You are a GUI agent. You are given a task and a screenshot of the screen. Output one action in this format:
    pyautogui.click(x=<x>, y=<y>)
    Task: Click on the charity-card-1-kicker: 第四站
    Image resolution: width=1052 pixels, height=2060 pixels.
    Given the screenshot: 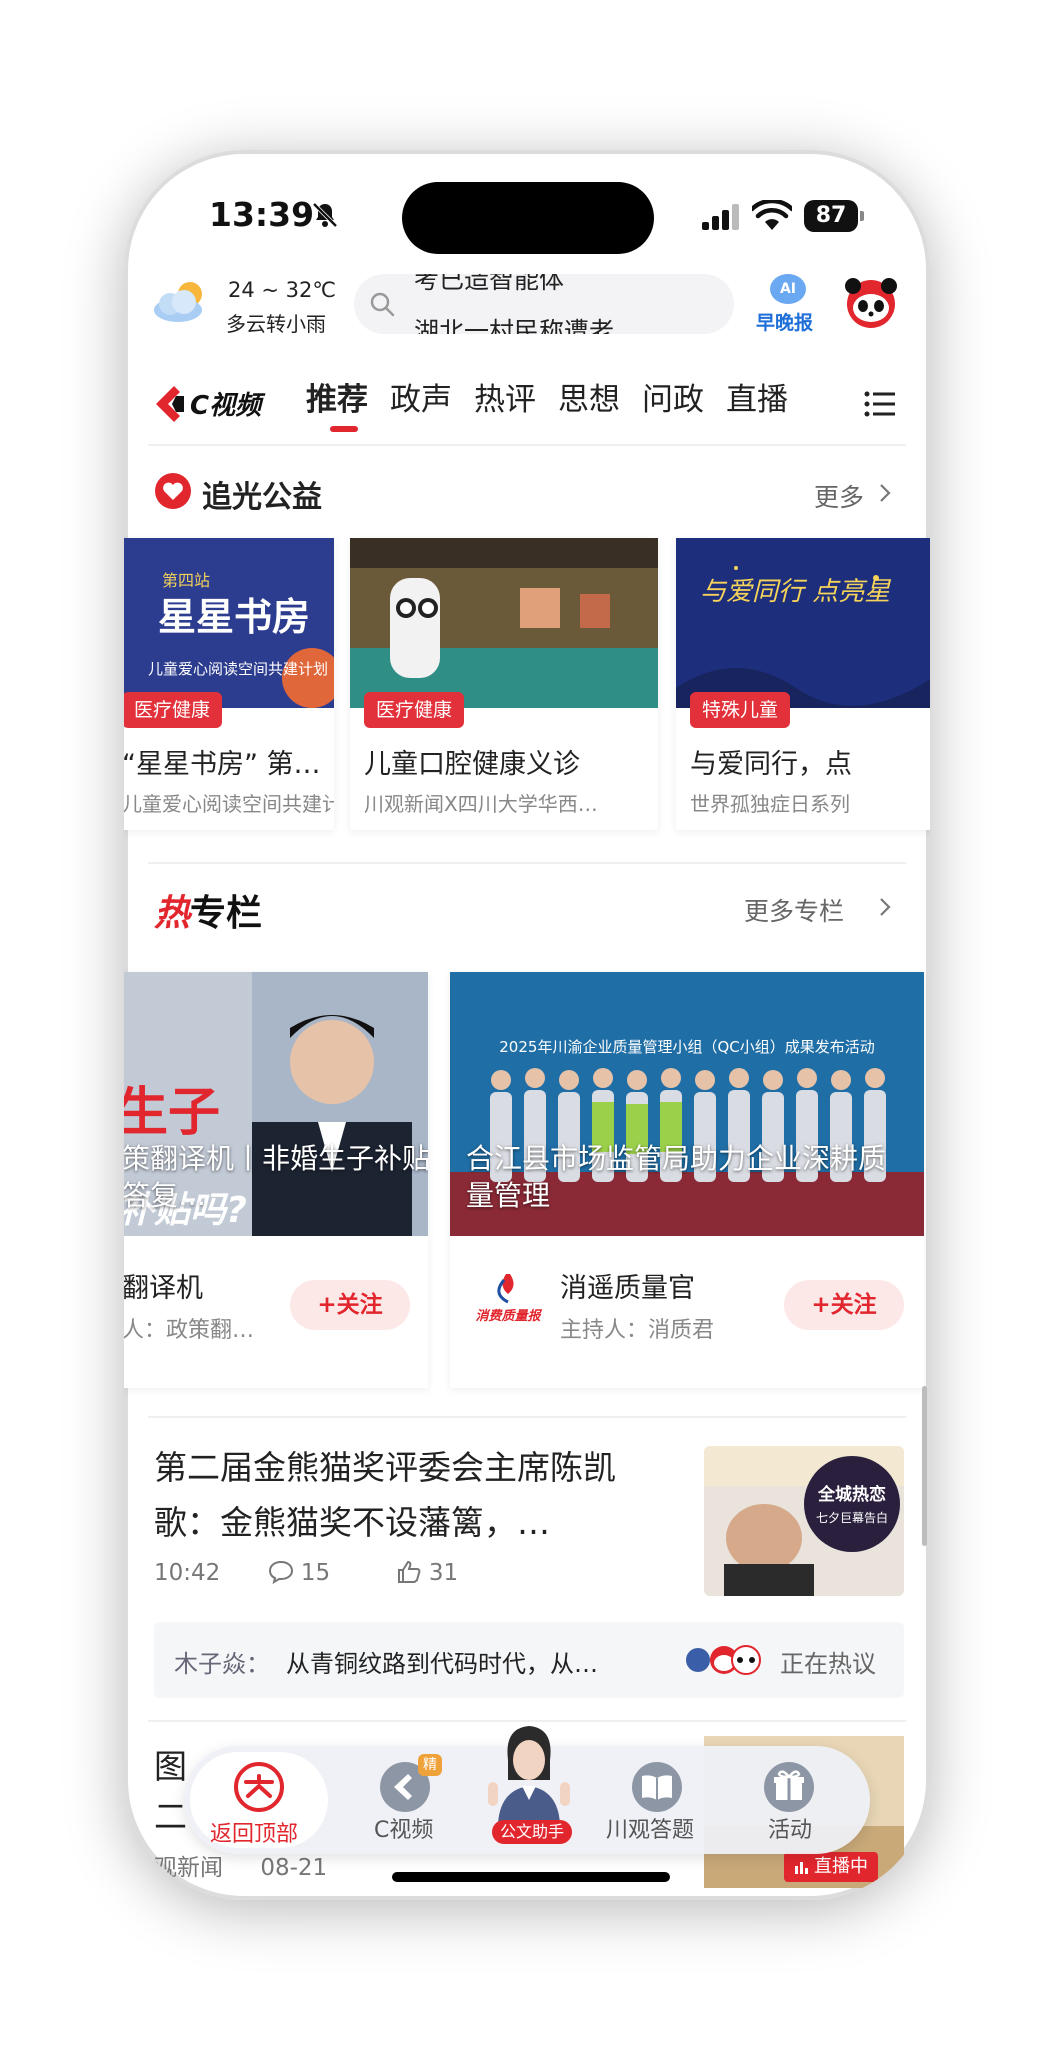 What is the action you would take?
    pyautogui.click(x=186, y=580)
    